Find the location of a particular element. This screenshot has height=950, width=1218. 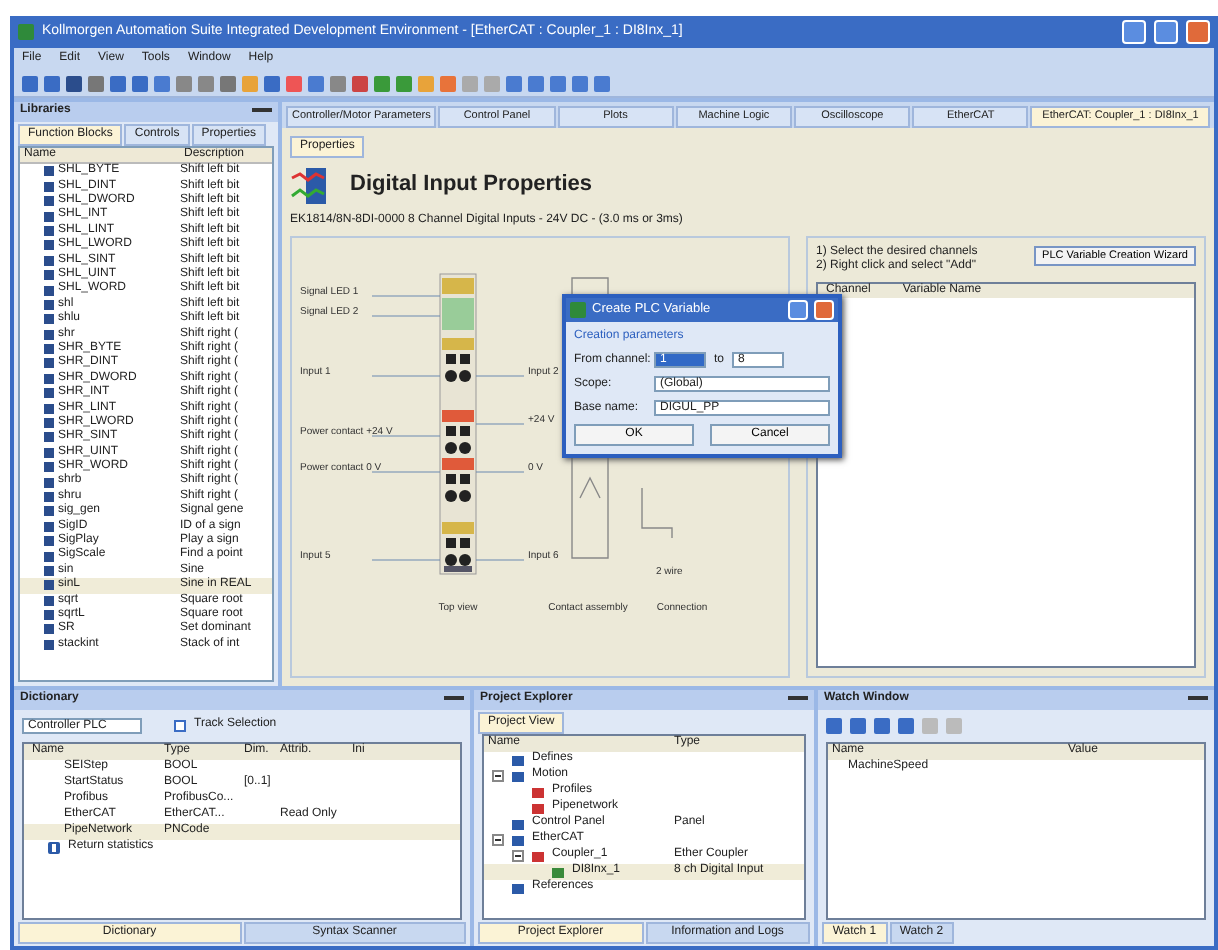

maximize-button is located at coordinates (1166, 32).